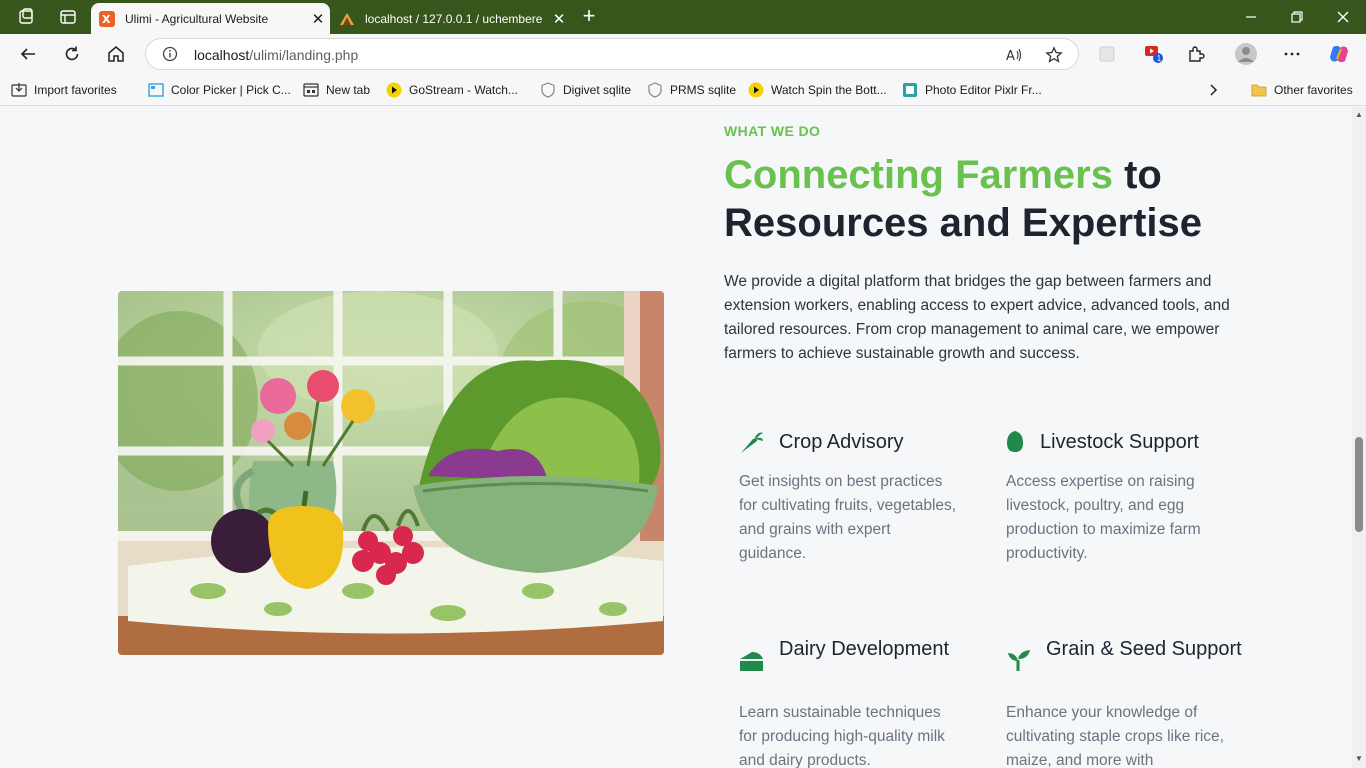 This screenshot has width=1366, height=768. I want to click on url-text: localhost/ulimi/landing.php, so click(276, 55).